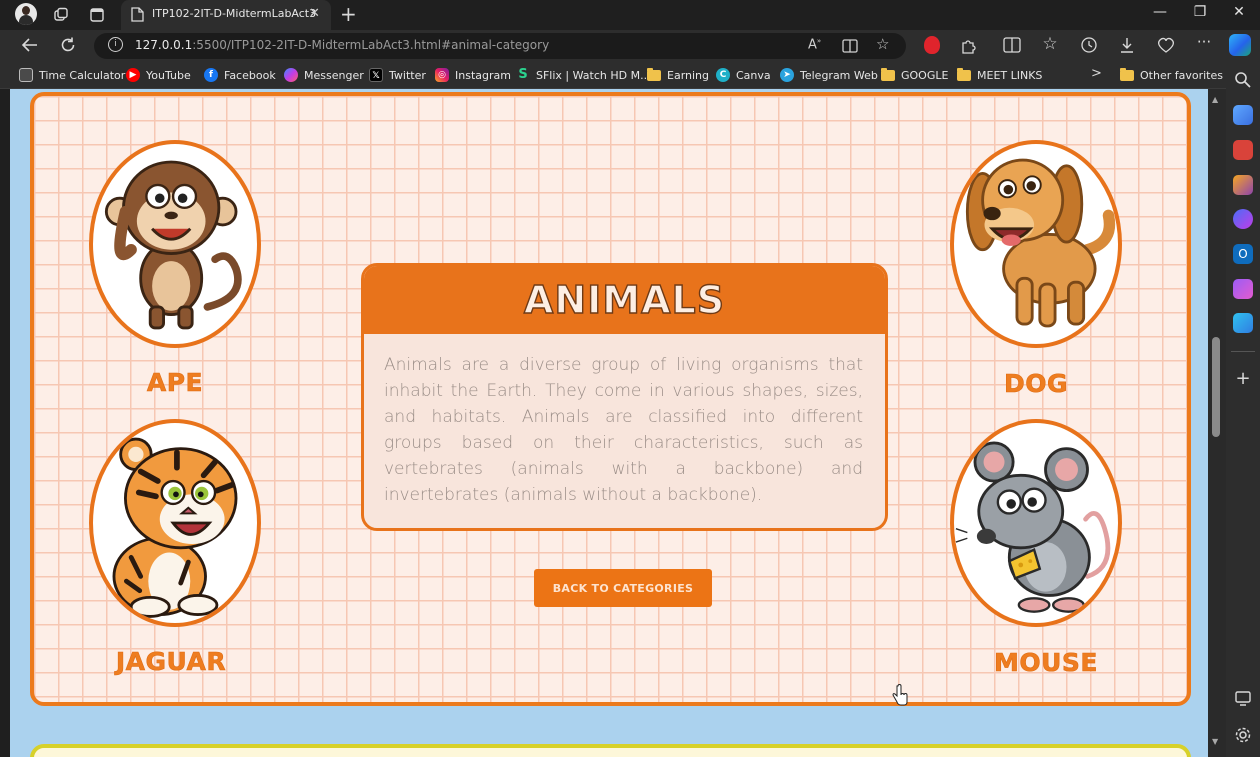  I want to click on bookmark-telegram: ➤ Telegram Web, so click(829, 75).